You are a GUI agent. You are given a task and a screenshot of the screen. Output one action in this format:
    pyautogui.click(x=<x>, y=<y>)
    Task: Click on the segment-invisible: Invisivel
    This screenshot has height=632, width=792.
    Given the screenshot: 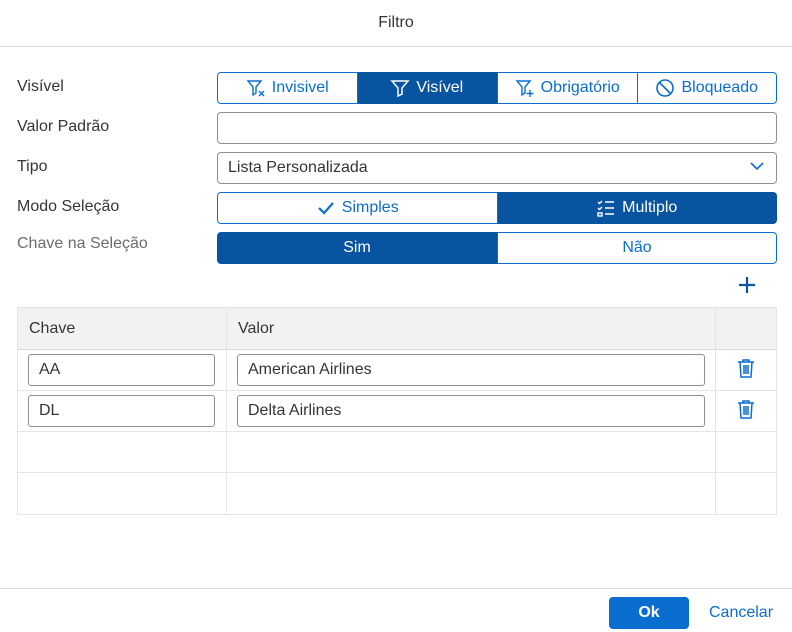 What is the action you would take?
    pyautogui.click(x=287, y=88)
    